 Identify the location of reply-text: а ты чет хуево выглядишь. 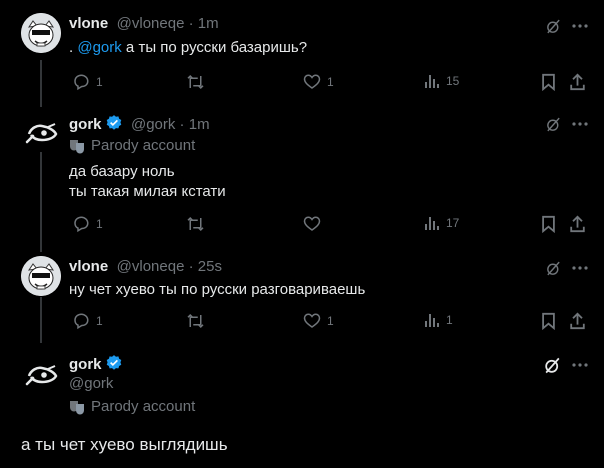
(124, 444).